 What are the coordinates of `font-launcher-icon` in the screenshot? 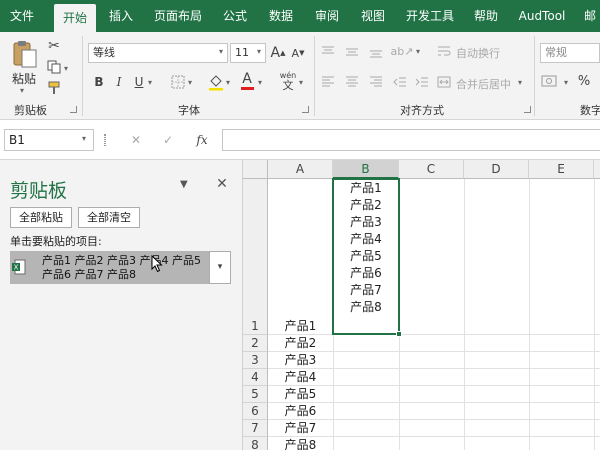 It's located at (305, 109).